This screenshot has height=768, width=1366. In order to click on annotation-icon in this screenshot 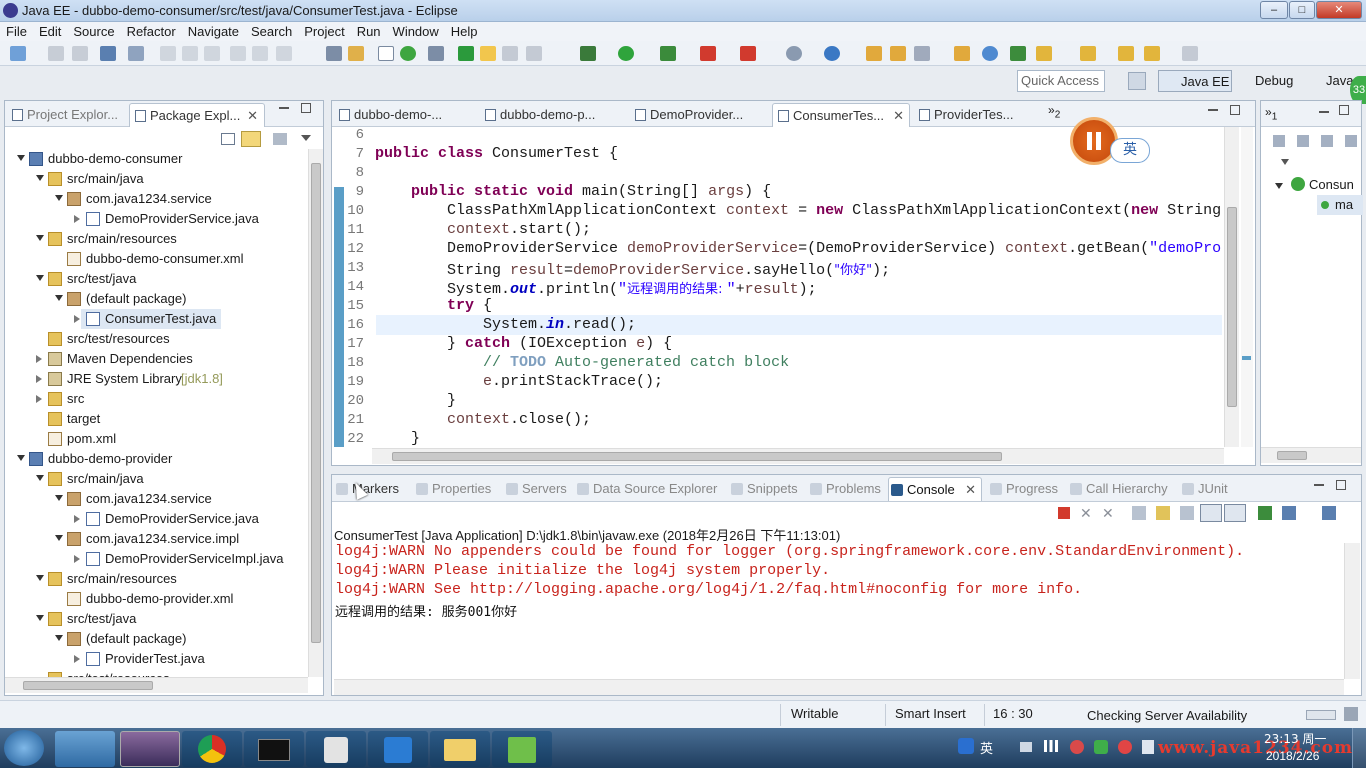, I will do `click(1018, 53)`.